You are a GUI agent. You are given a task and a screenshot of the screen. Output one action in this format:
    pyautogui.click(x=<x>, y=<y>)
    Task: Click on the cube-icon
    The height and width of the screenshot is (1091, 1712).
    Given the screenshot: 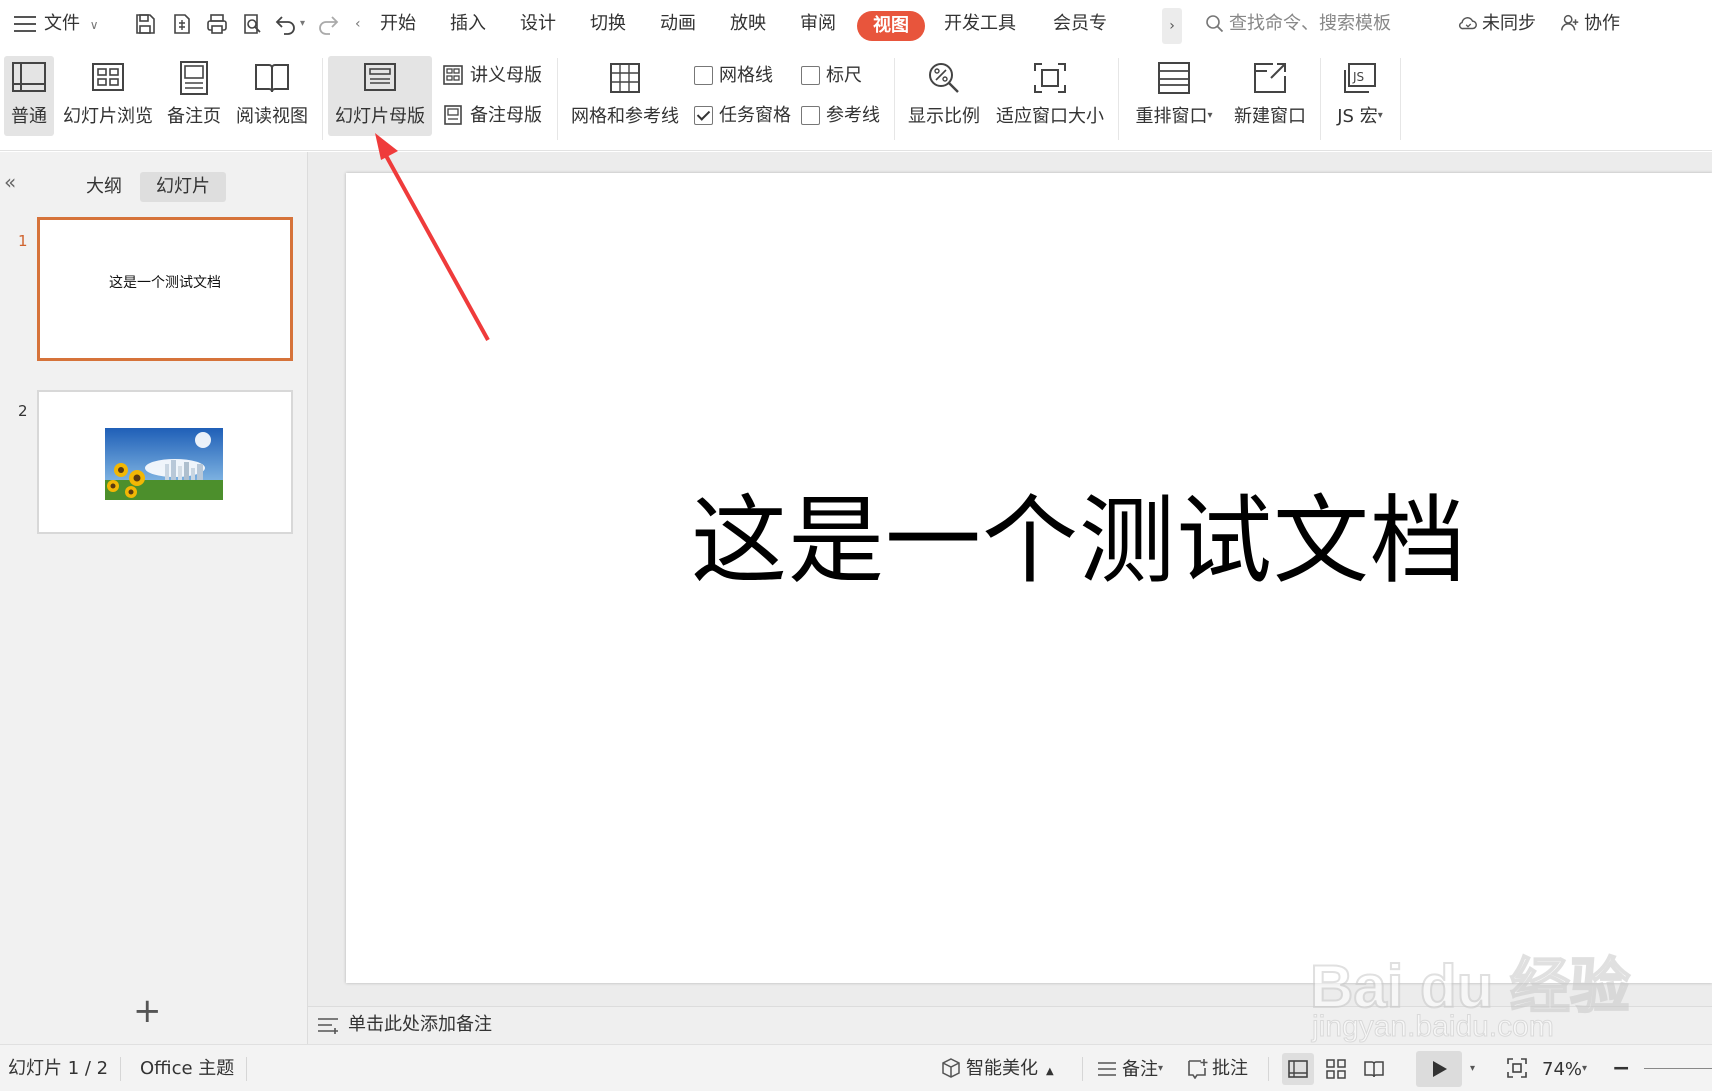 What is the action you would take?
    pyautogui.click(x=951, y=1068)
    